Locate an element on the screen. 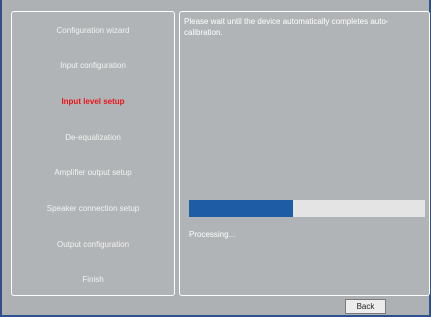 Image resolution: width=431 pixels, height=317 pixels. progress-bar is located at coordinates (307, 208).